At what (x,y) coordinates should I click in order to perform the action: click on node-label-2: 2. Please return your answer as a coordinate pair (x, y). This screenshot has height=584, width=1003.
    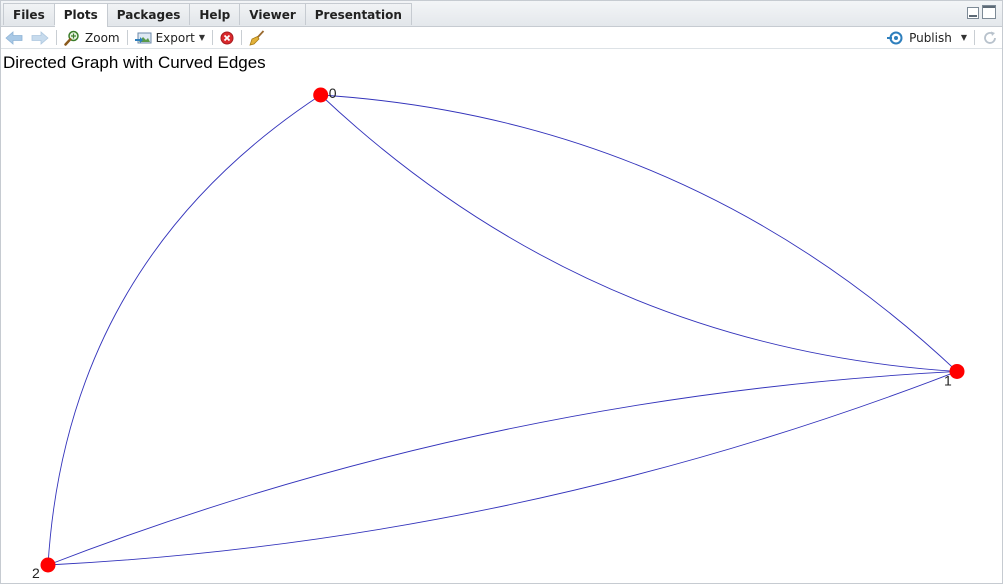
    Looking at the image, I should click on (36, 573).